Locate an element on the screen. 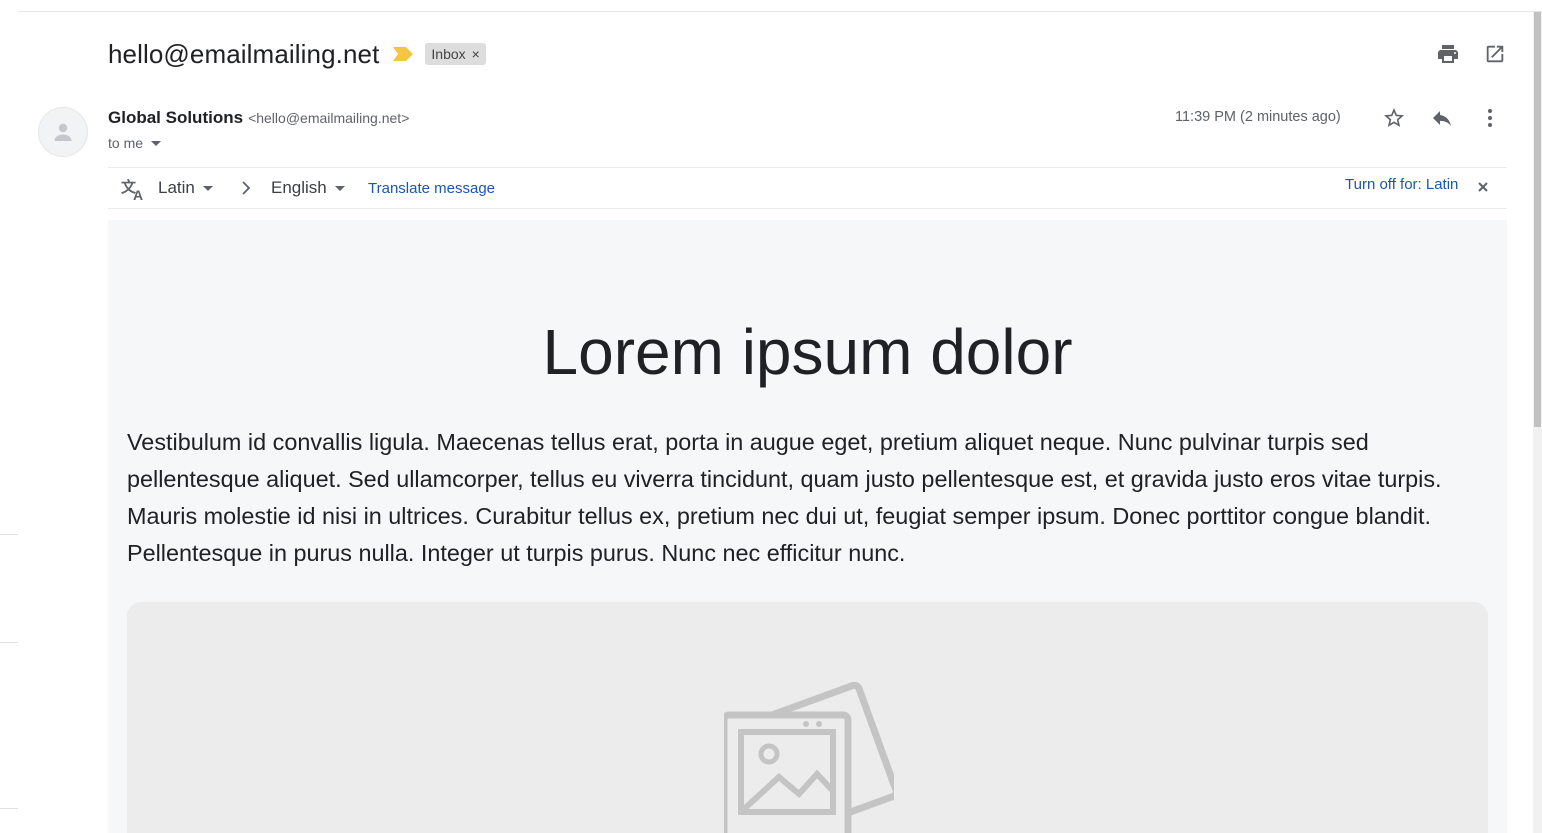 This screenshot has width=1542, height=833. subject-row: hello@emailmailing.net Inbox × is located at coordinates (297, 54).